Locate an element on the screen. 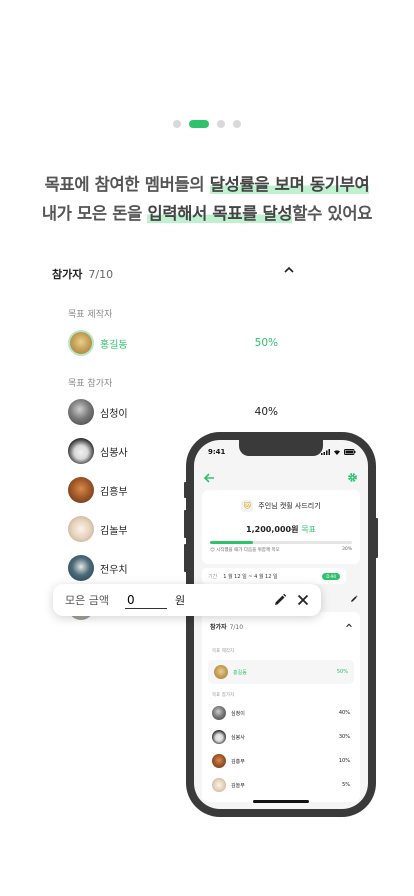  progress-percent: 30% is located at coordinates (346, 549).